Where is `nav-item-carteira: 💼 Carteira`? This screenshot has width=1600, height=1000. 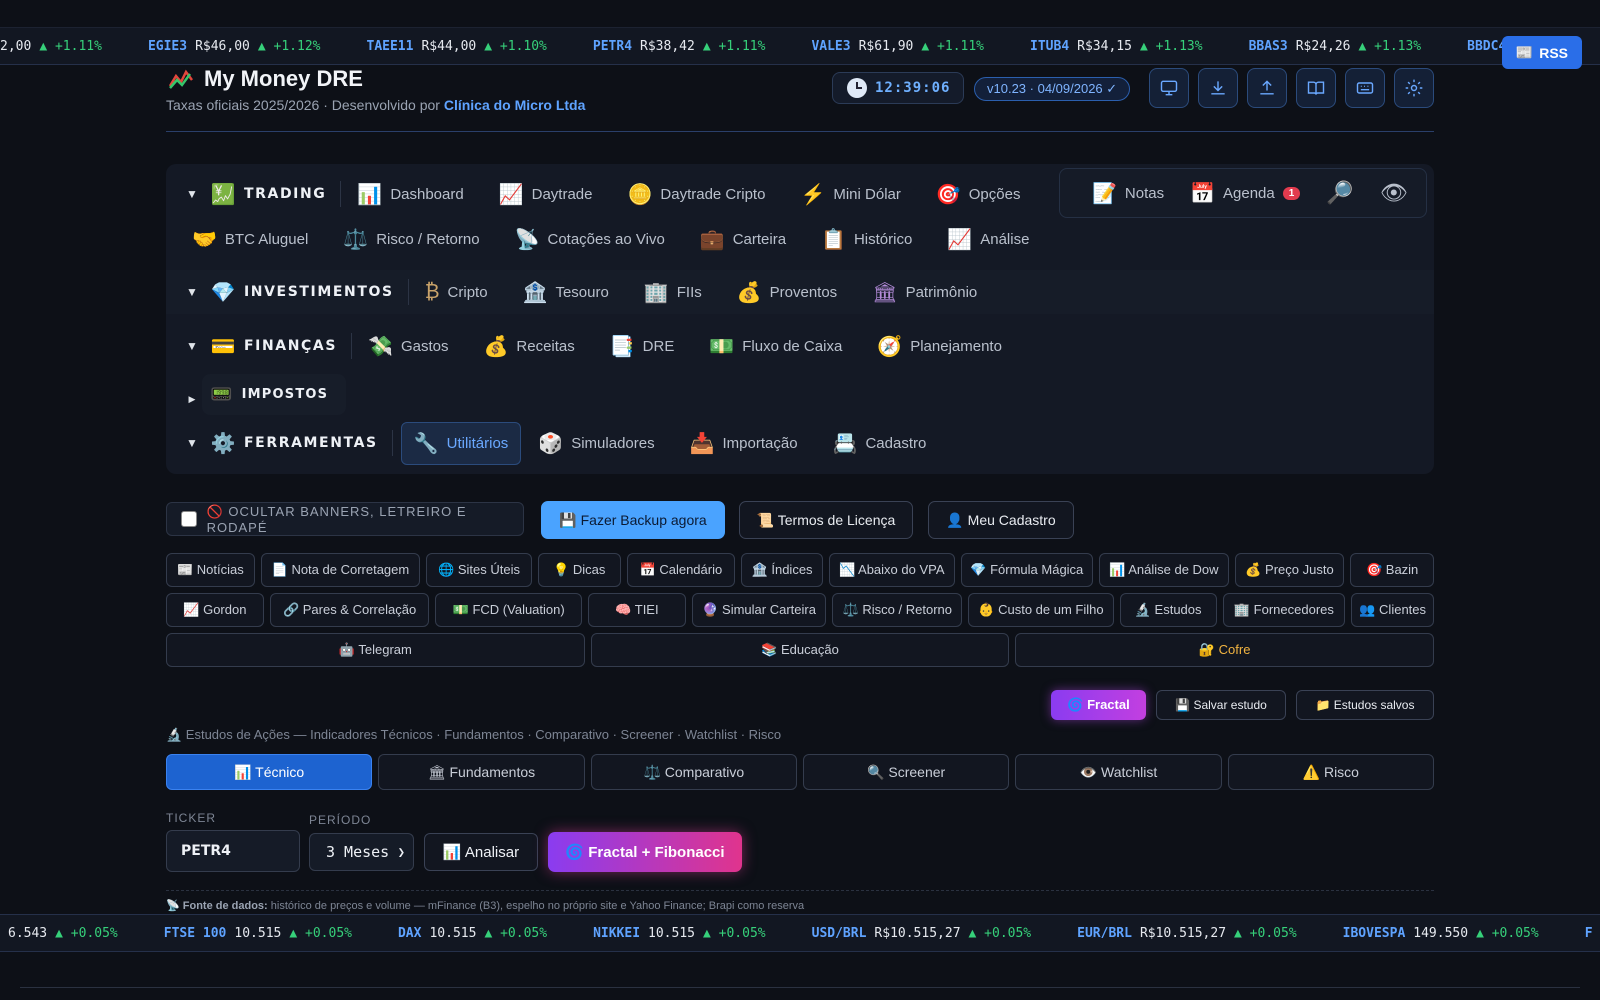 nav-item-carteira: 💼 Carteira is located at coordinates (743, 239).